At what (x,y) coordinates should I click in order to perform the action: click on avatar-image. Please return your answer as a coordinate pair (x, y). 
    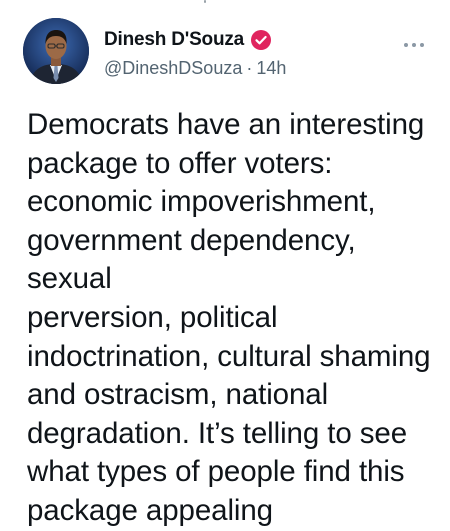
    Looking at the image, I should click on (56, 51).